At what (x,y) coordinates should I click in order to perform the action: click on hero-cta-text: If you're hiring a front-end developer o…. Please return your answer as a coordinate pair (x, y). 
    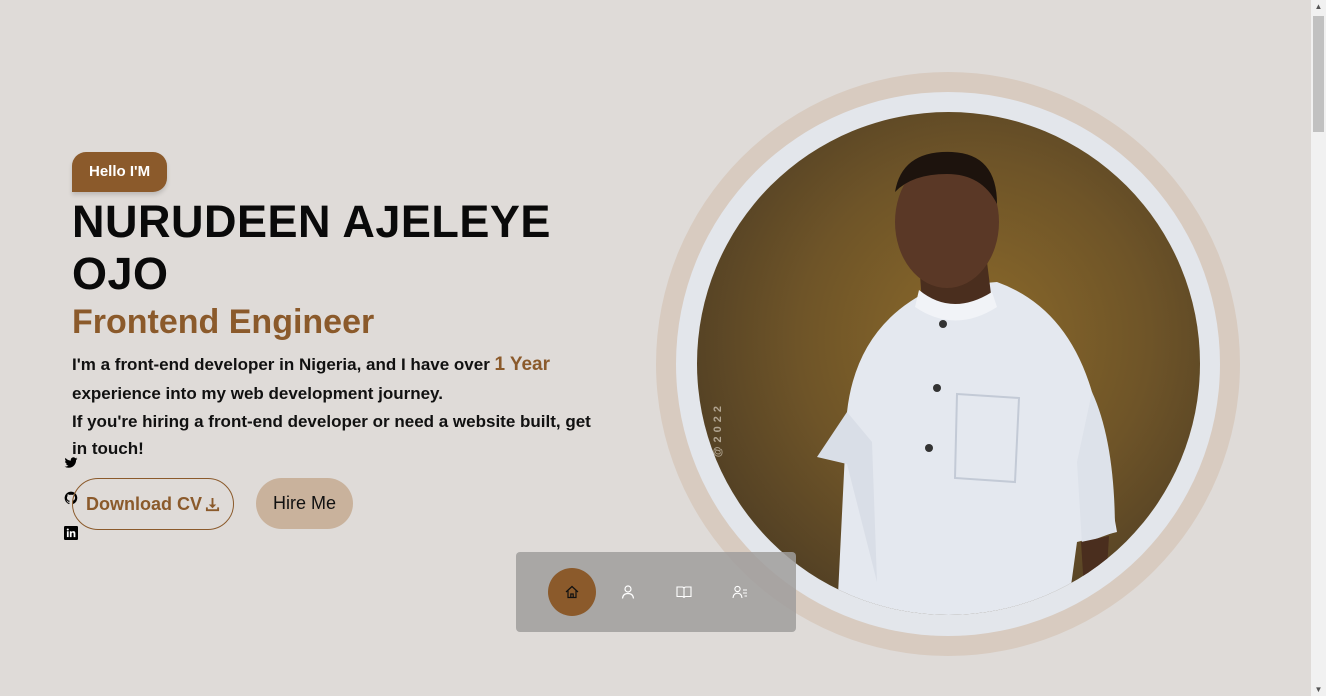
    Looking at the image, I should click on (331, 435).